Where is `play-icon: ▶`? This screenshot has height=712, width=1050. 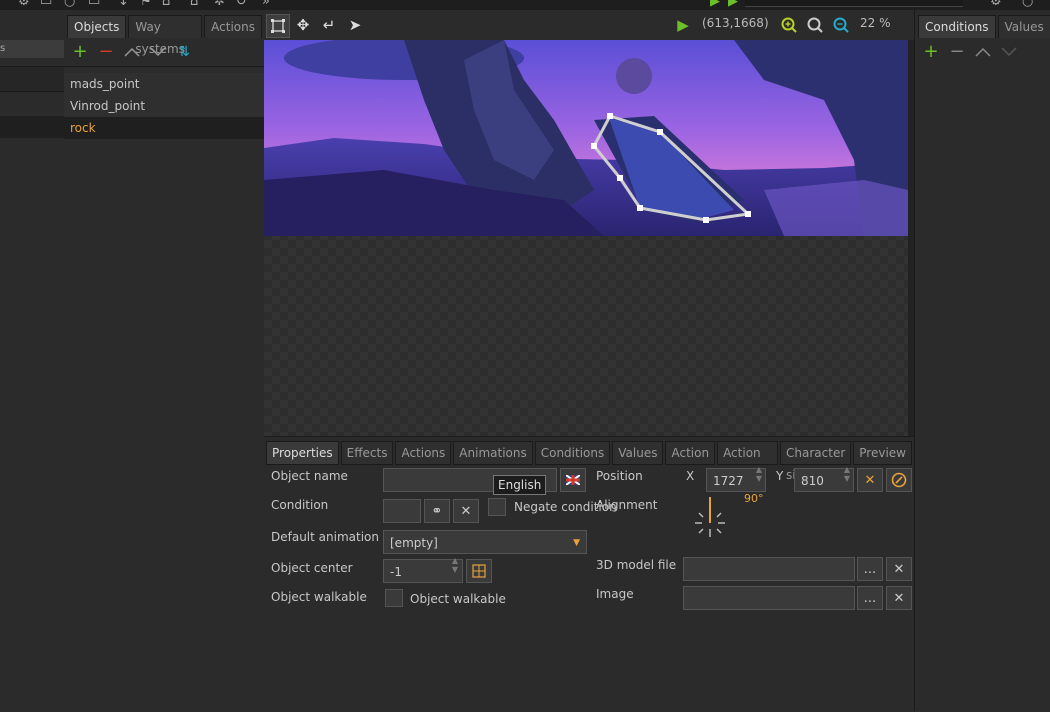 play-icon: ▶ is located at coordinates (683, 25).